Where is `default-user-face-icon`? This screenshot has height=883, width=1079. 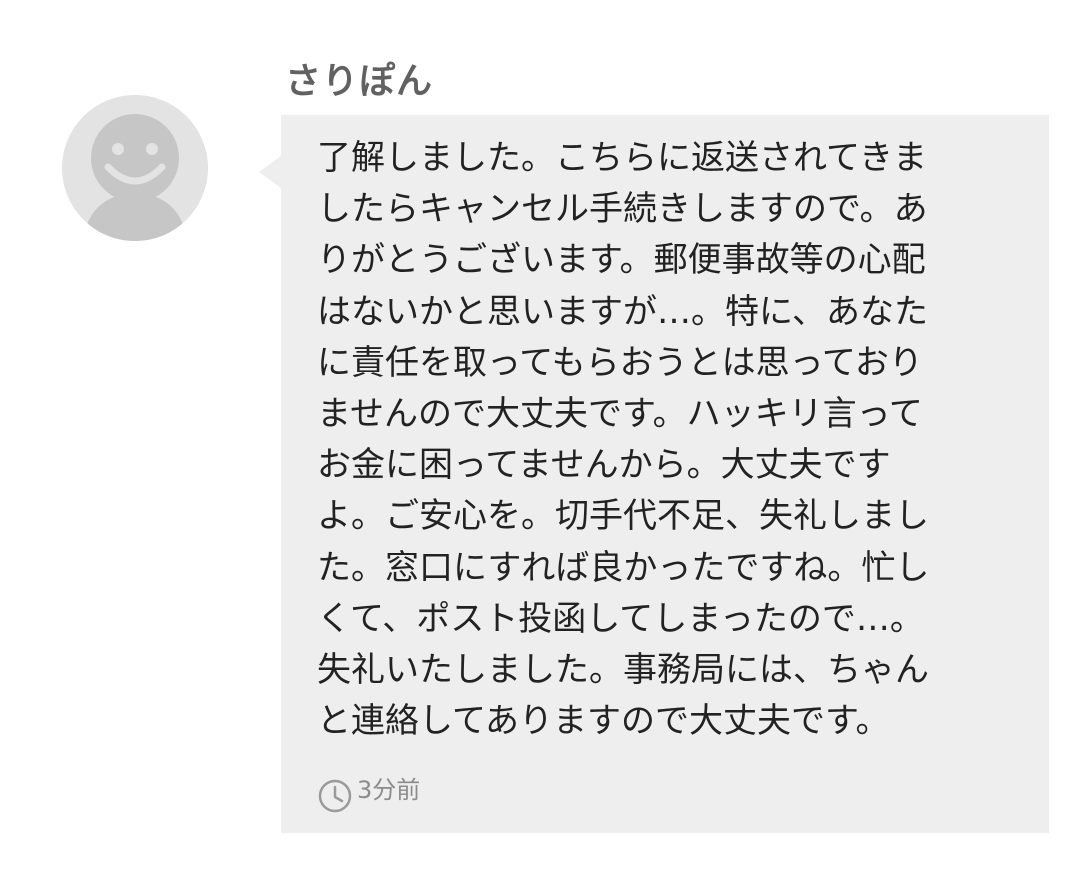 default-user-face-icon is located at coordinates (135, 168).